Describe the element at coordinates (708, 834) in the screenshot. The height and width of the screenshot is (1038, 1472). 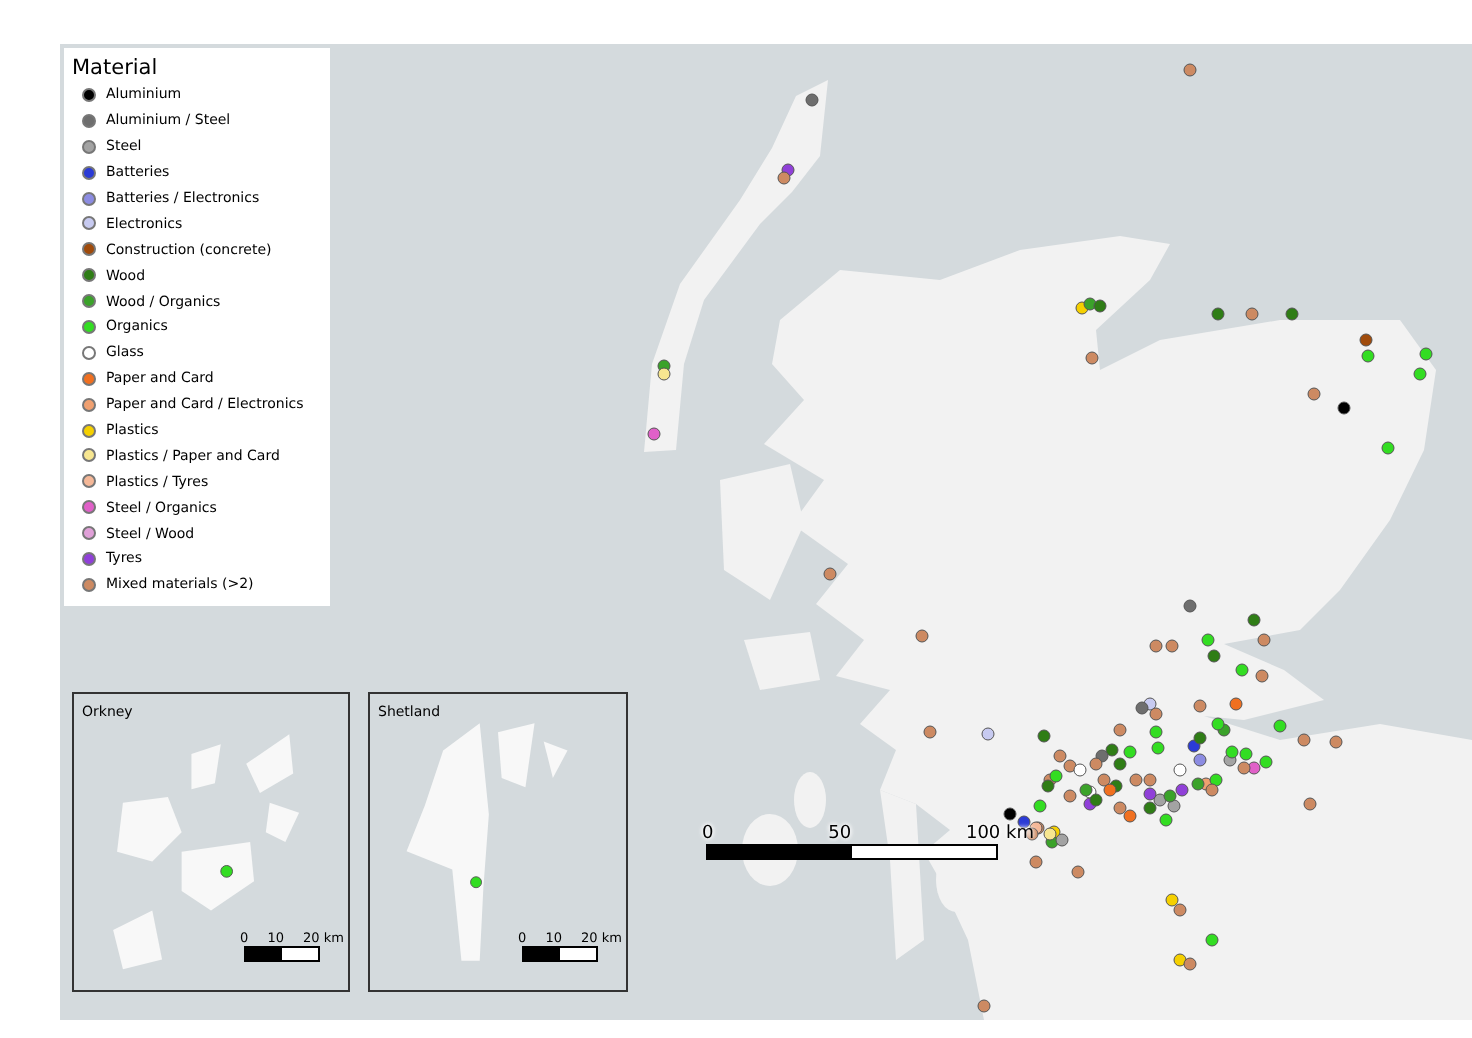
I see `scale-label: 0` at that location.